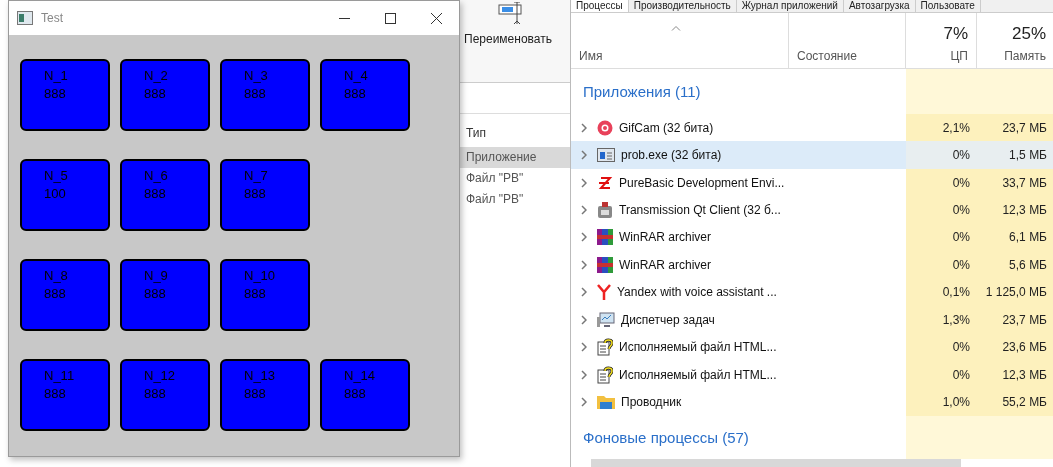 This screenshot has height=467, width=1053. What do you see at coordinates (156, 275) in the screenshot?
I see `tile-name: N_9` at bounding box center [156, 275].